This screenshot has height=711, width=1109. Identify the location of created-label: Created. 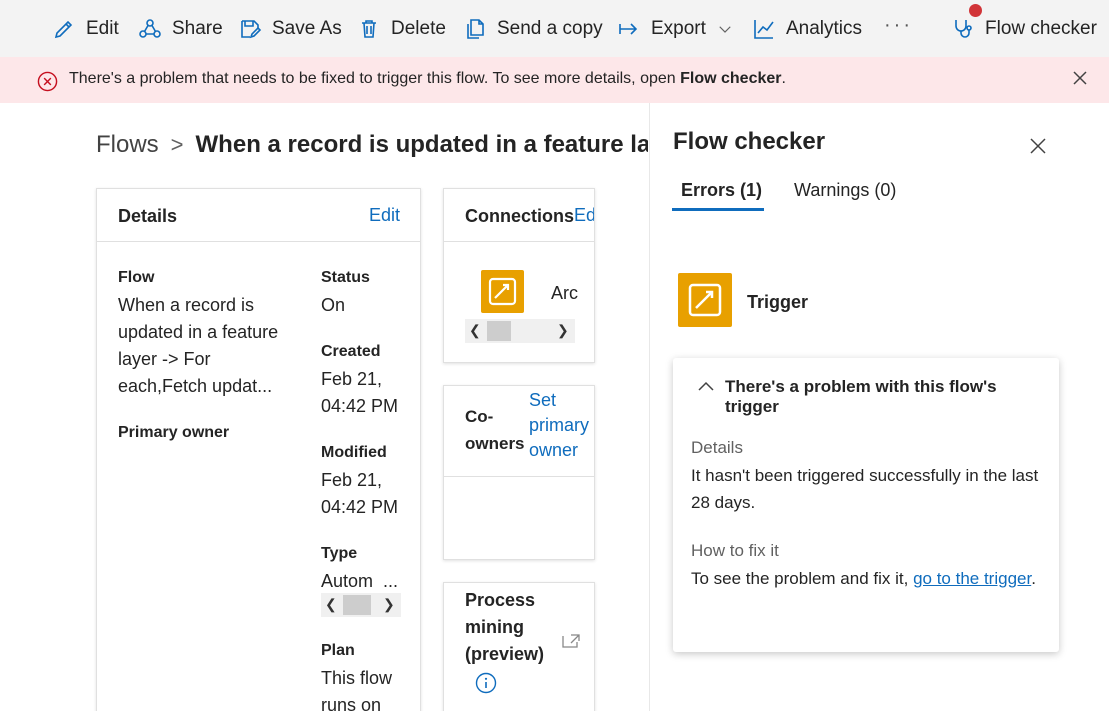
(351, 351).